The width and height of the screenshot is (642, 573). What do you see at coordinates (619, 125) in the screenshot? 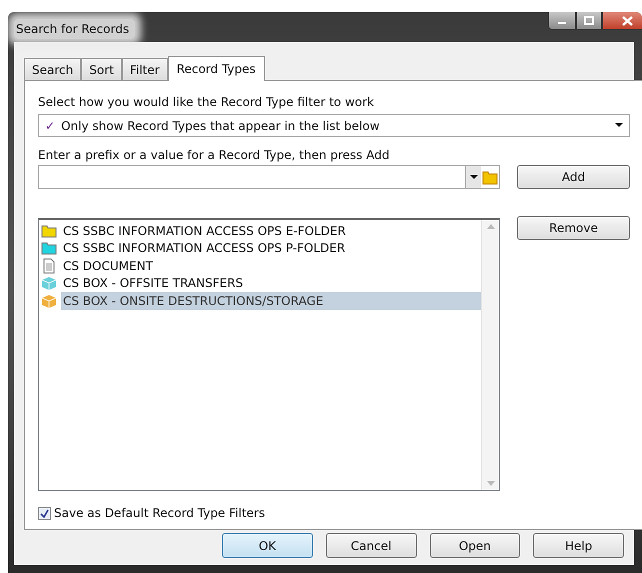
I see `caret-icon` at bounding box center [619, 125].